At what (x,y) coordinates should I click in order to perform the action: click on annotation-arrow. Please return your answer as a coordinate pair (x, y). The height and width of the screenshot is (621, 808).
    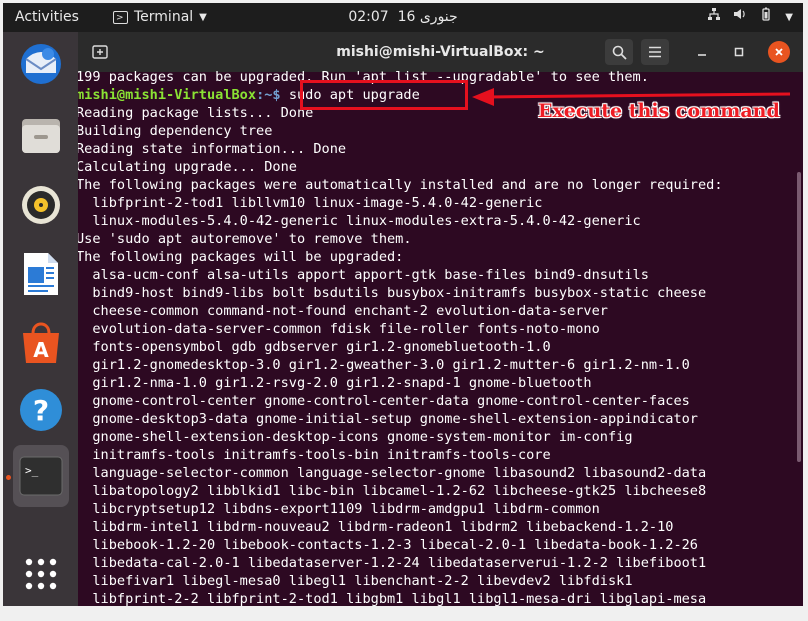
    Looking at the image, I should click on (631, 97).